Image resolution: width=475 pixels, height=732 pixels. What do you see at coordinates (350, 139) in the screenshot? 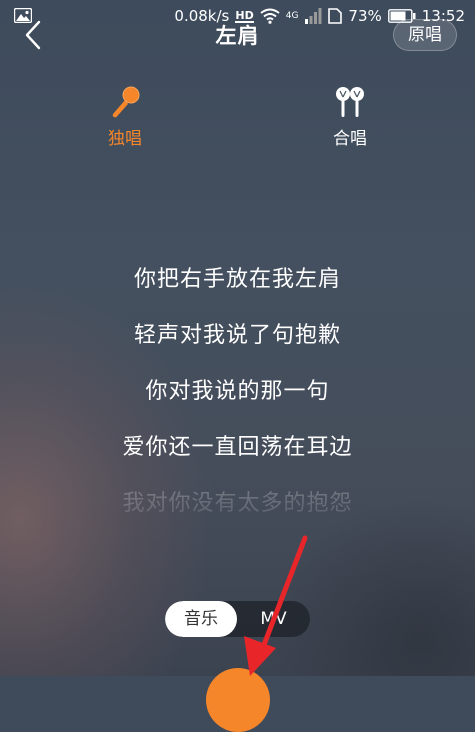
I see `tab-chorus-label: 合唱` at bounding box center [350, 139].